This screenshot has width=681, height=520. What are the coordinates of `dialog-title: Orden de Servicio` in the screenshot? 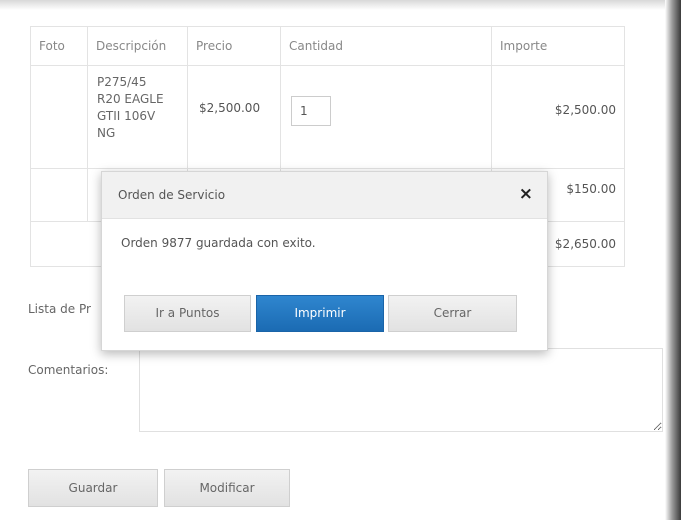 It's located at (172, 195).